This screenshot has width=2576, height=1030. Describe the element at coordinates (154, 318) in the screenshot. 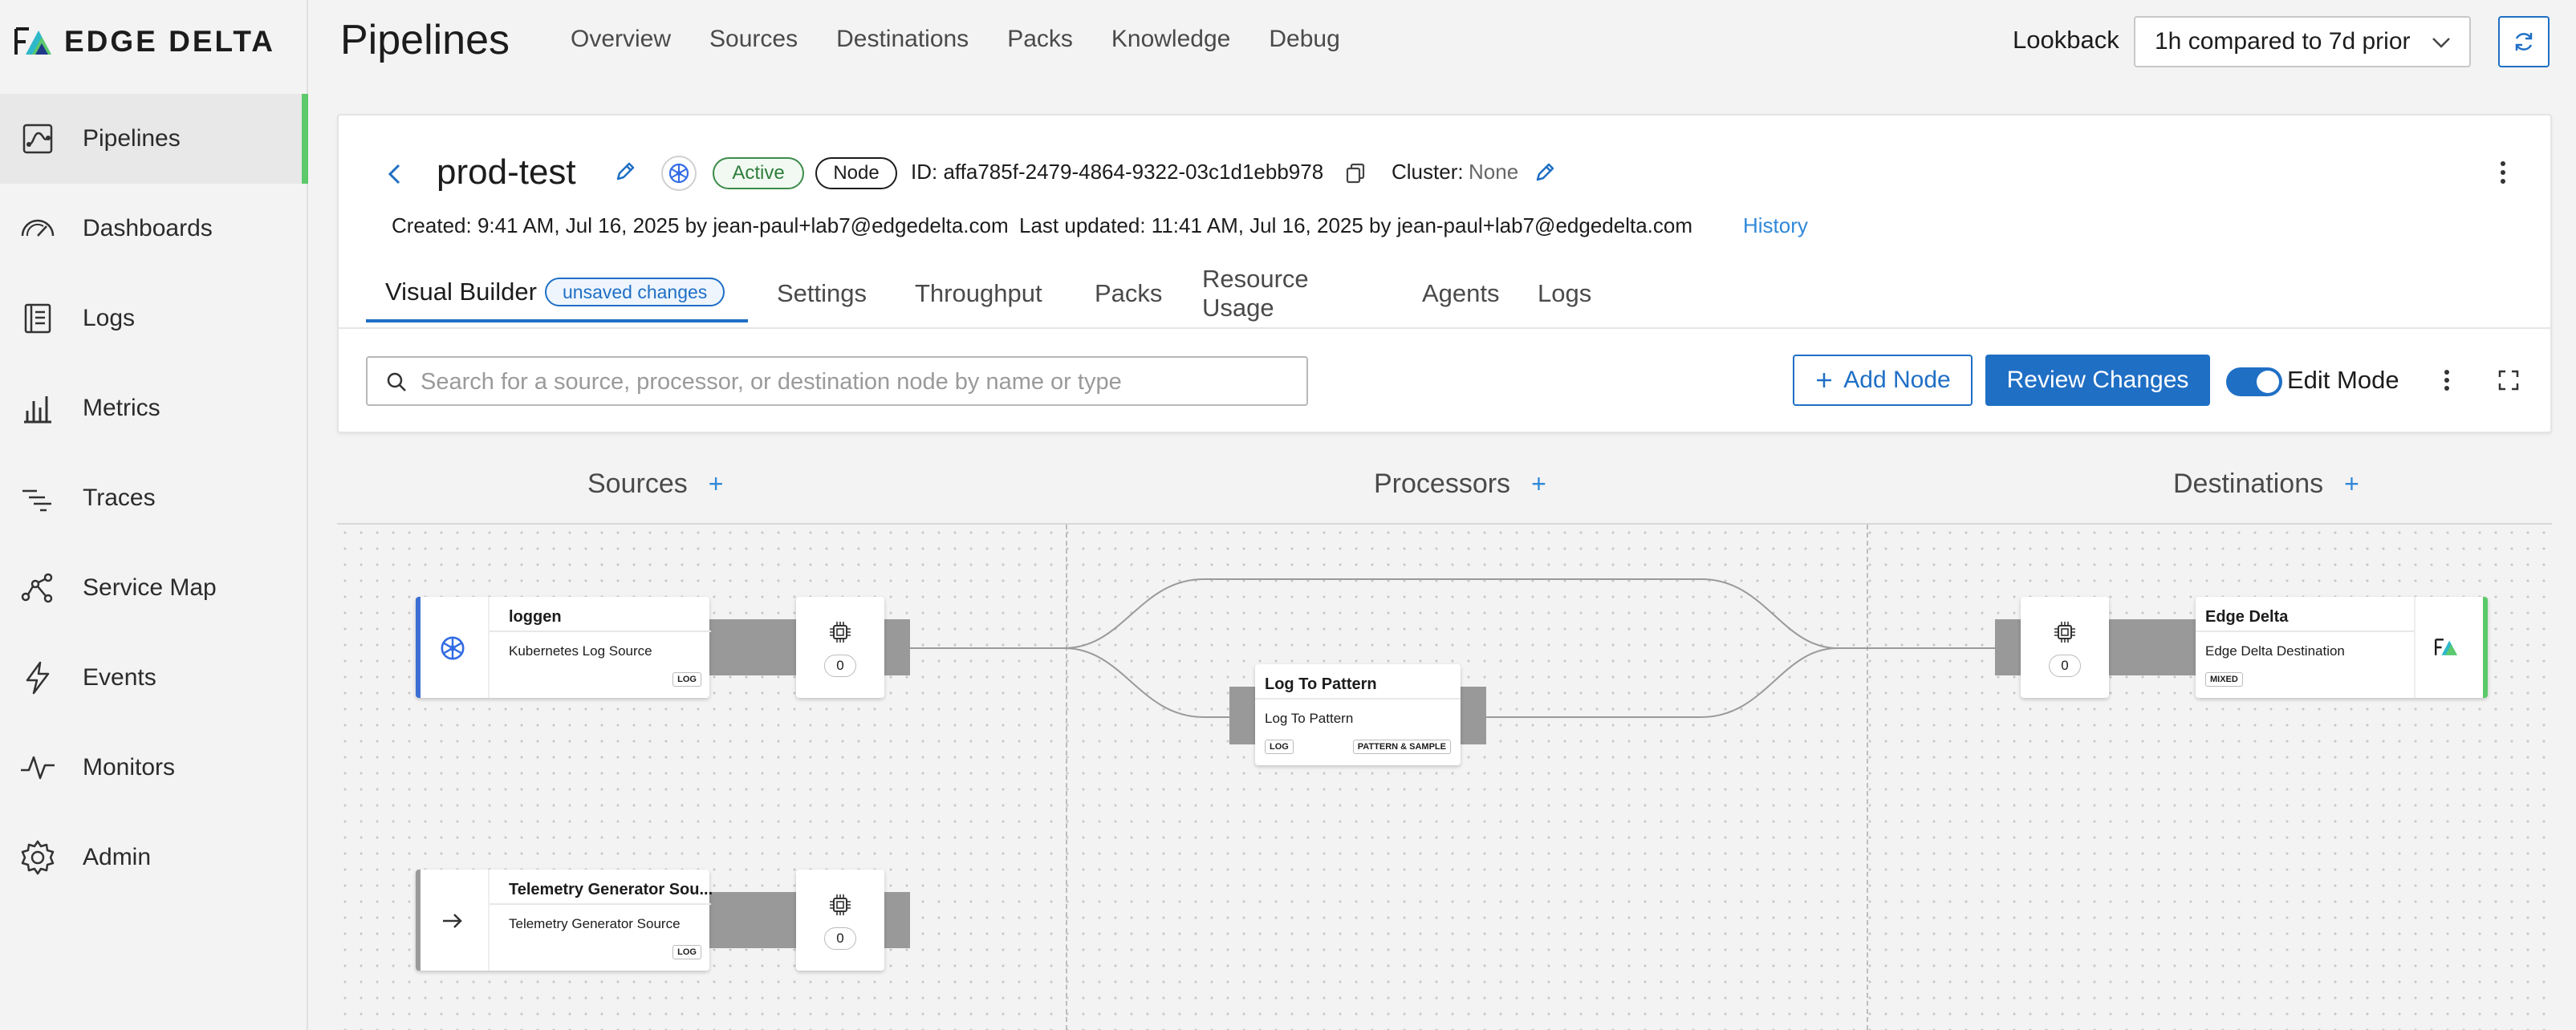

I see `sidebar-item-logs: Logs` at that location.